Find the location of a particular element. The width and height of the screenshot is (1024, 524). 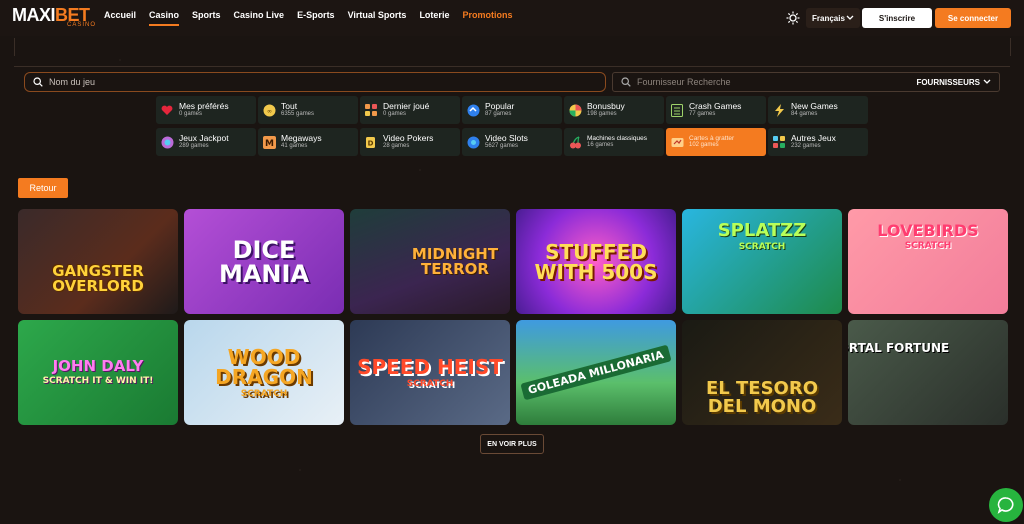

game-tile-speed-heist: Speed Heist Scratch is located at coordinates (430, 372).